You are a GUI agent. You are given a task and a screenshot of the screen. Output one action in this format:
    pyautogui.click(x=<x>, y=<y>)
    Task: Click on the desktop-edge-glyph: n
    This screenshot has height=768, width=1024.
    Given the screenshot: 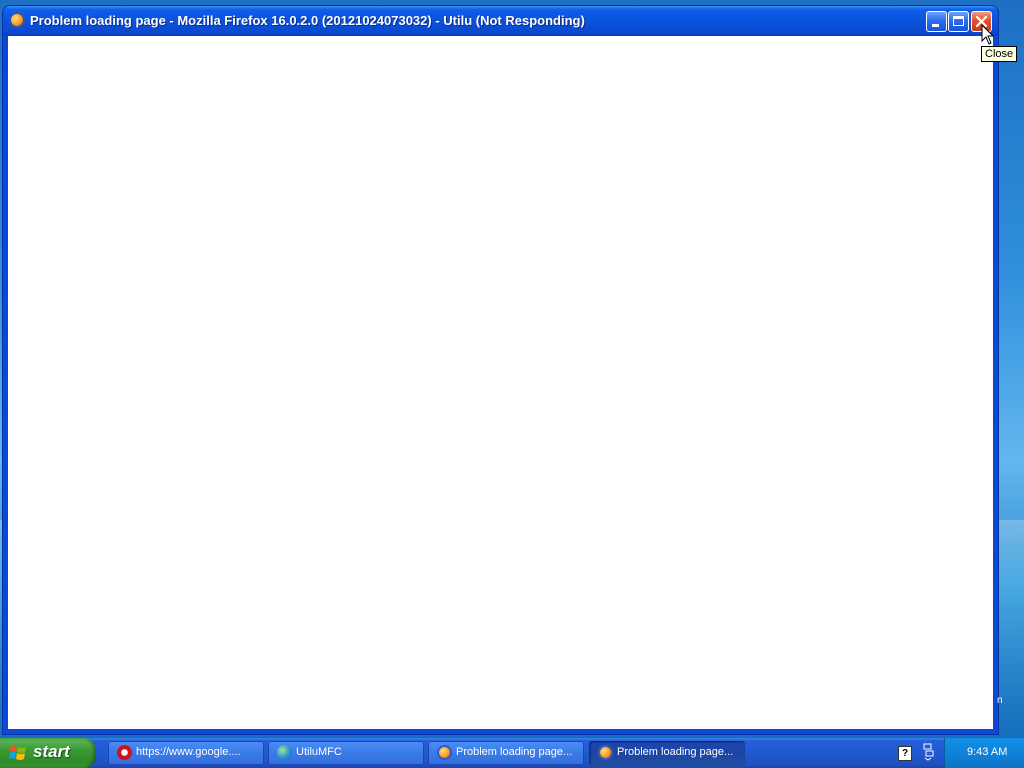 What is the action you would take?
    pyautogui.click(x=1000, y=700)
    